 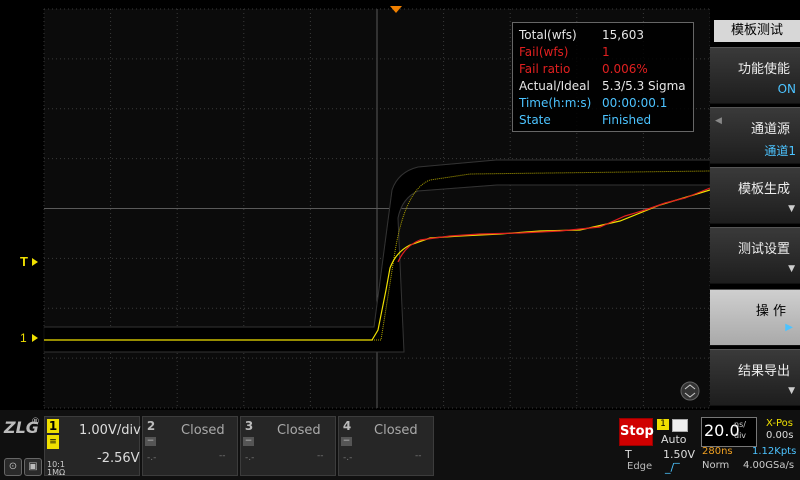 I want to click on stat-label: Time(h:m:s), so click(x=555, y=103).